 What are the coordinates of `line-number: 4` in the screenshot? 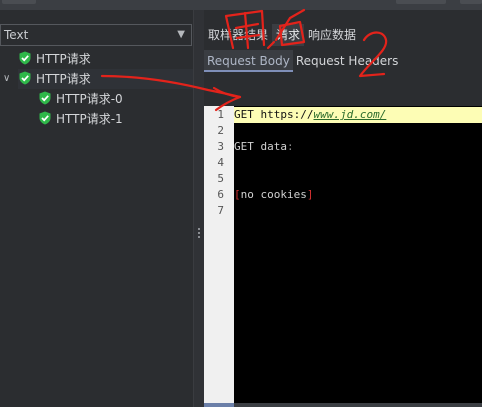 It's located at (220, 162).